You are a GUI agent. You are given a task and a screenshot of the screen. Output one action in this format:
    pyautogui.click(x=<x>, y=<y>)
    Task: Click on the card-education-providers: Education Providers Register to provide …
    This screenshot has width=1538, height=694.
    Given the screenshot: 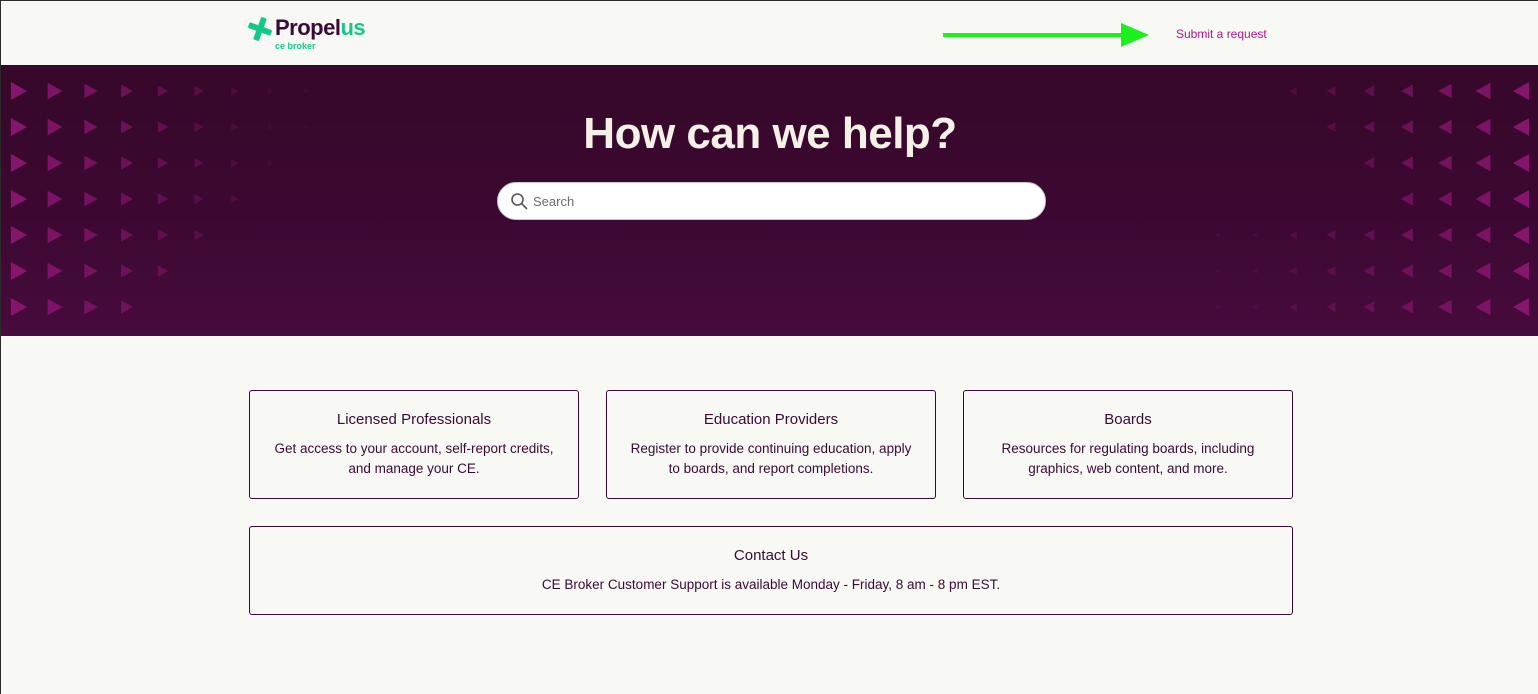 What is the action you would take?
    pyautogui.click(x=771, y=444)
    